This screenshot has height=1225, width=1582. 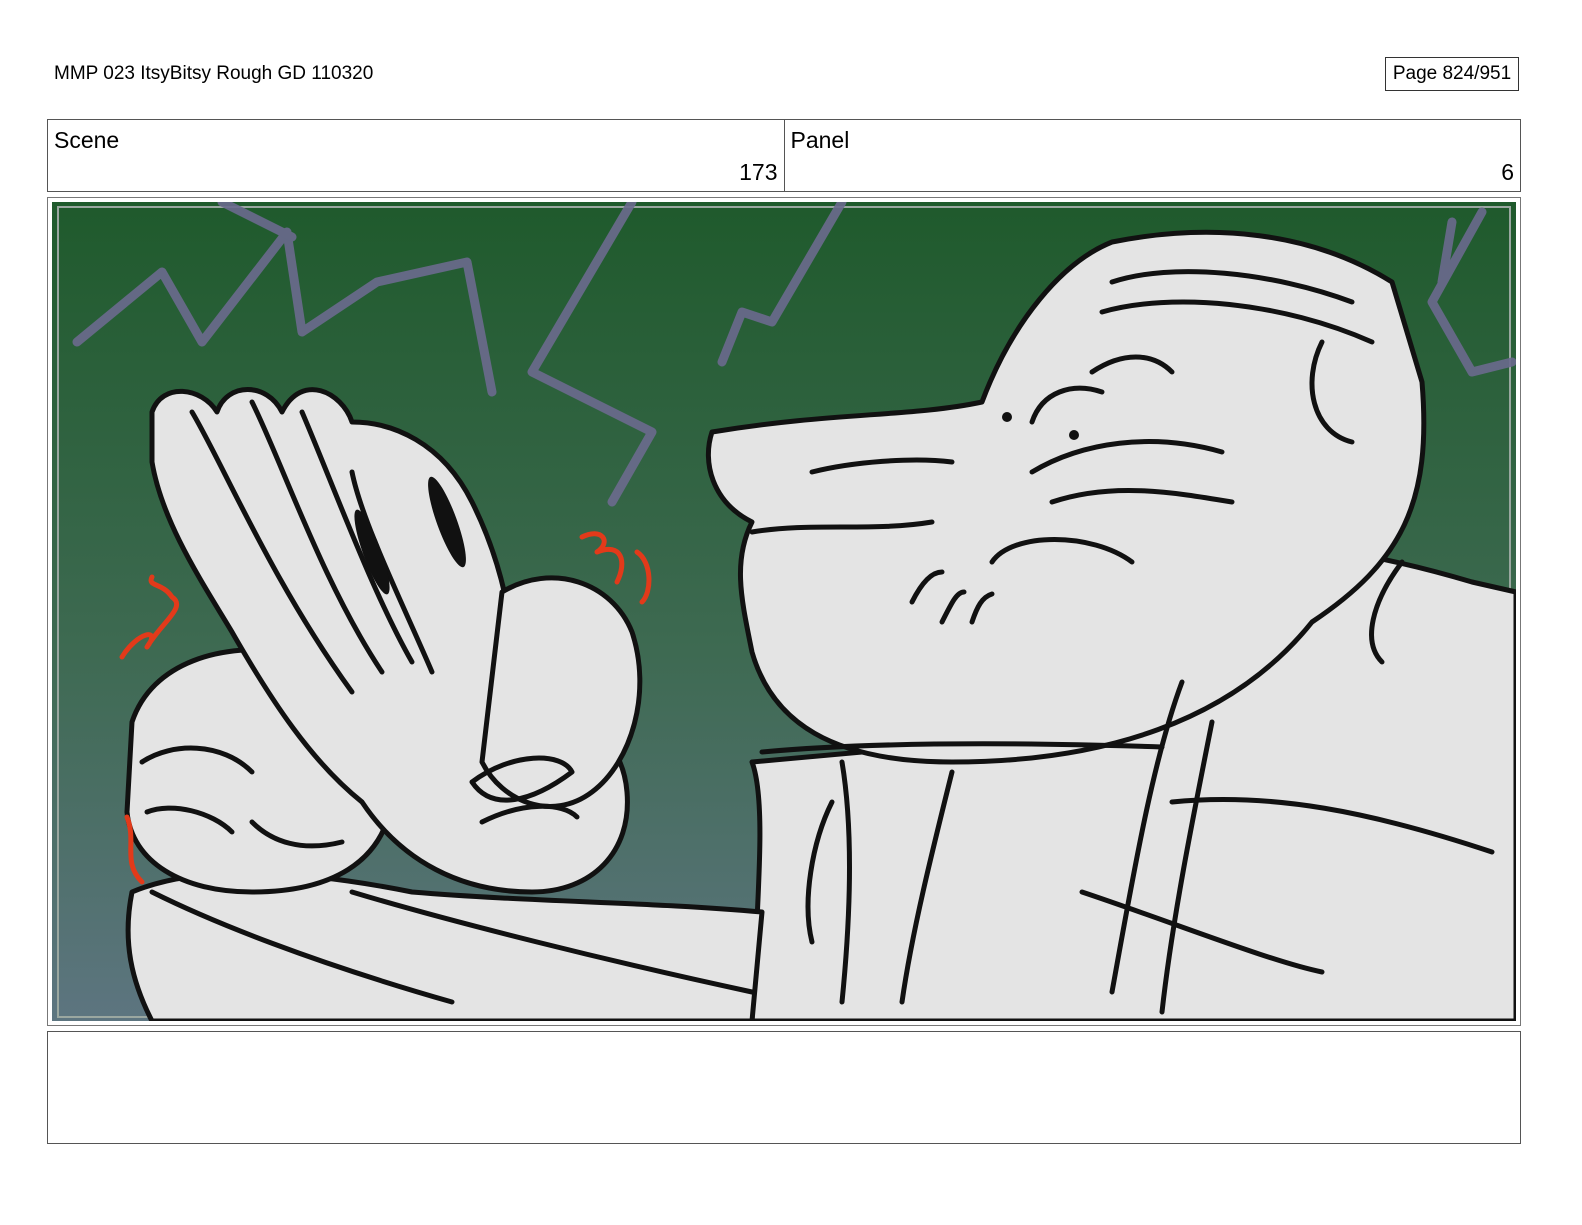 I want to click on scene-panel-header: Scene 173 Panel 6, so click(x=784, y=155).